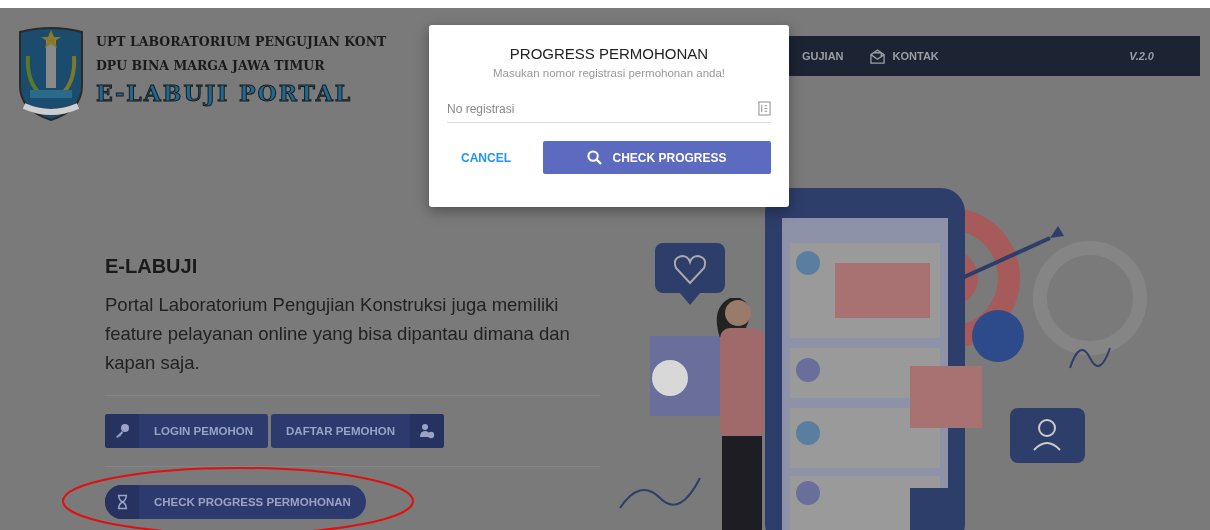  Describe the element at coordinates (764, 108) in the screenshot. I see `id-card-icon` at that location.